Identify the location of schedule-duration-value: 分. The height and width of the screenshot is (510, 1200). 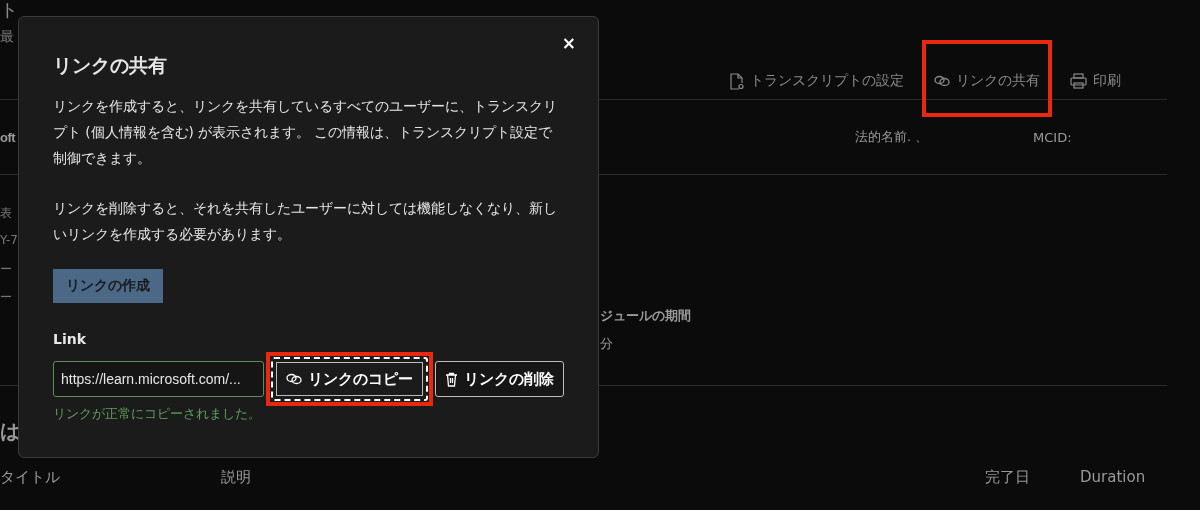
(607, 344).